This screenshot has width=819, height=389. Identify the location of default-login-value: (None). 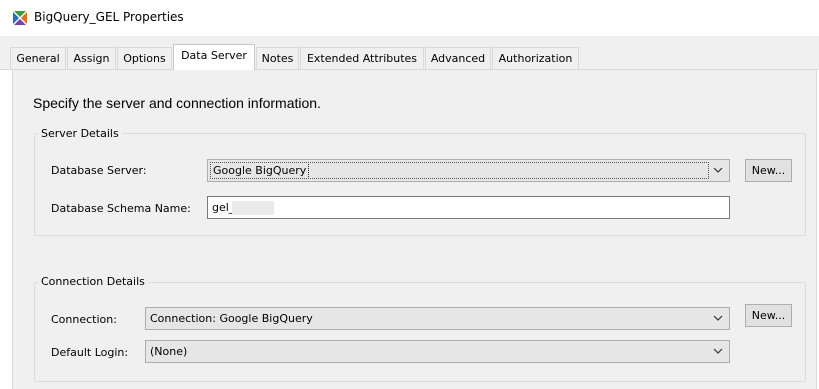
(169, 351).